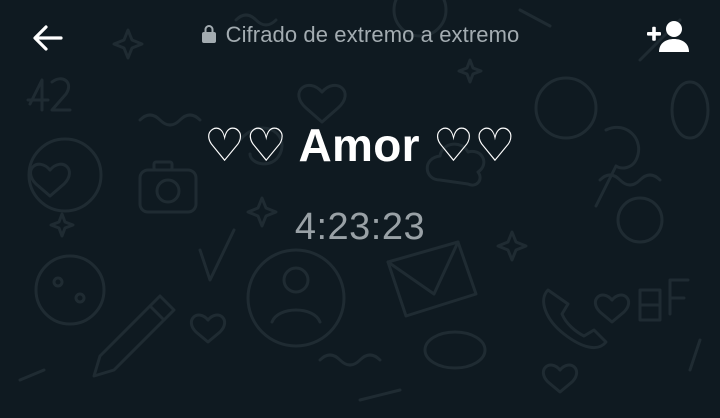  Describe the element at coordinates (360, 145) in the screenshot. I see `call-contact-name: ♡♡ Amor ♡♡` at that location.